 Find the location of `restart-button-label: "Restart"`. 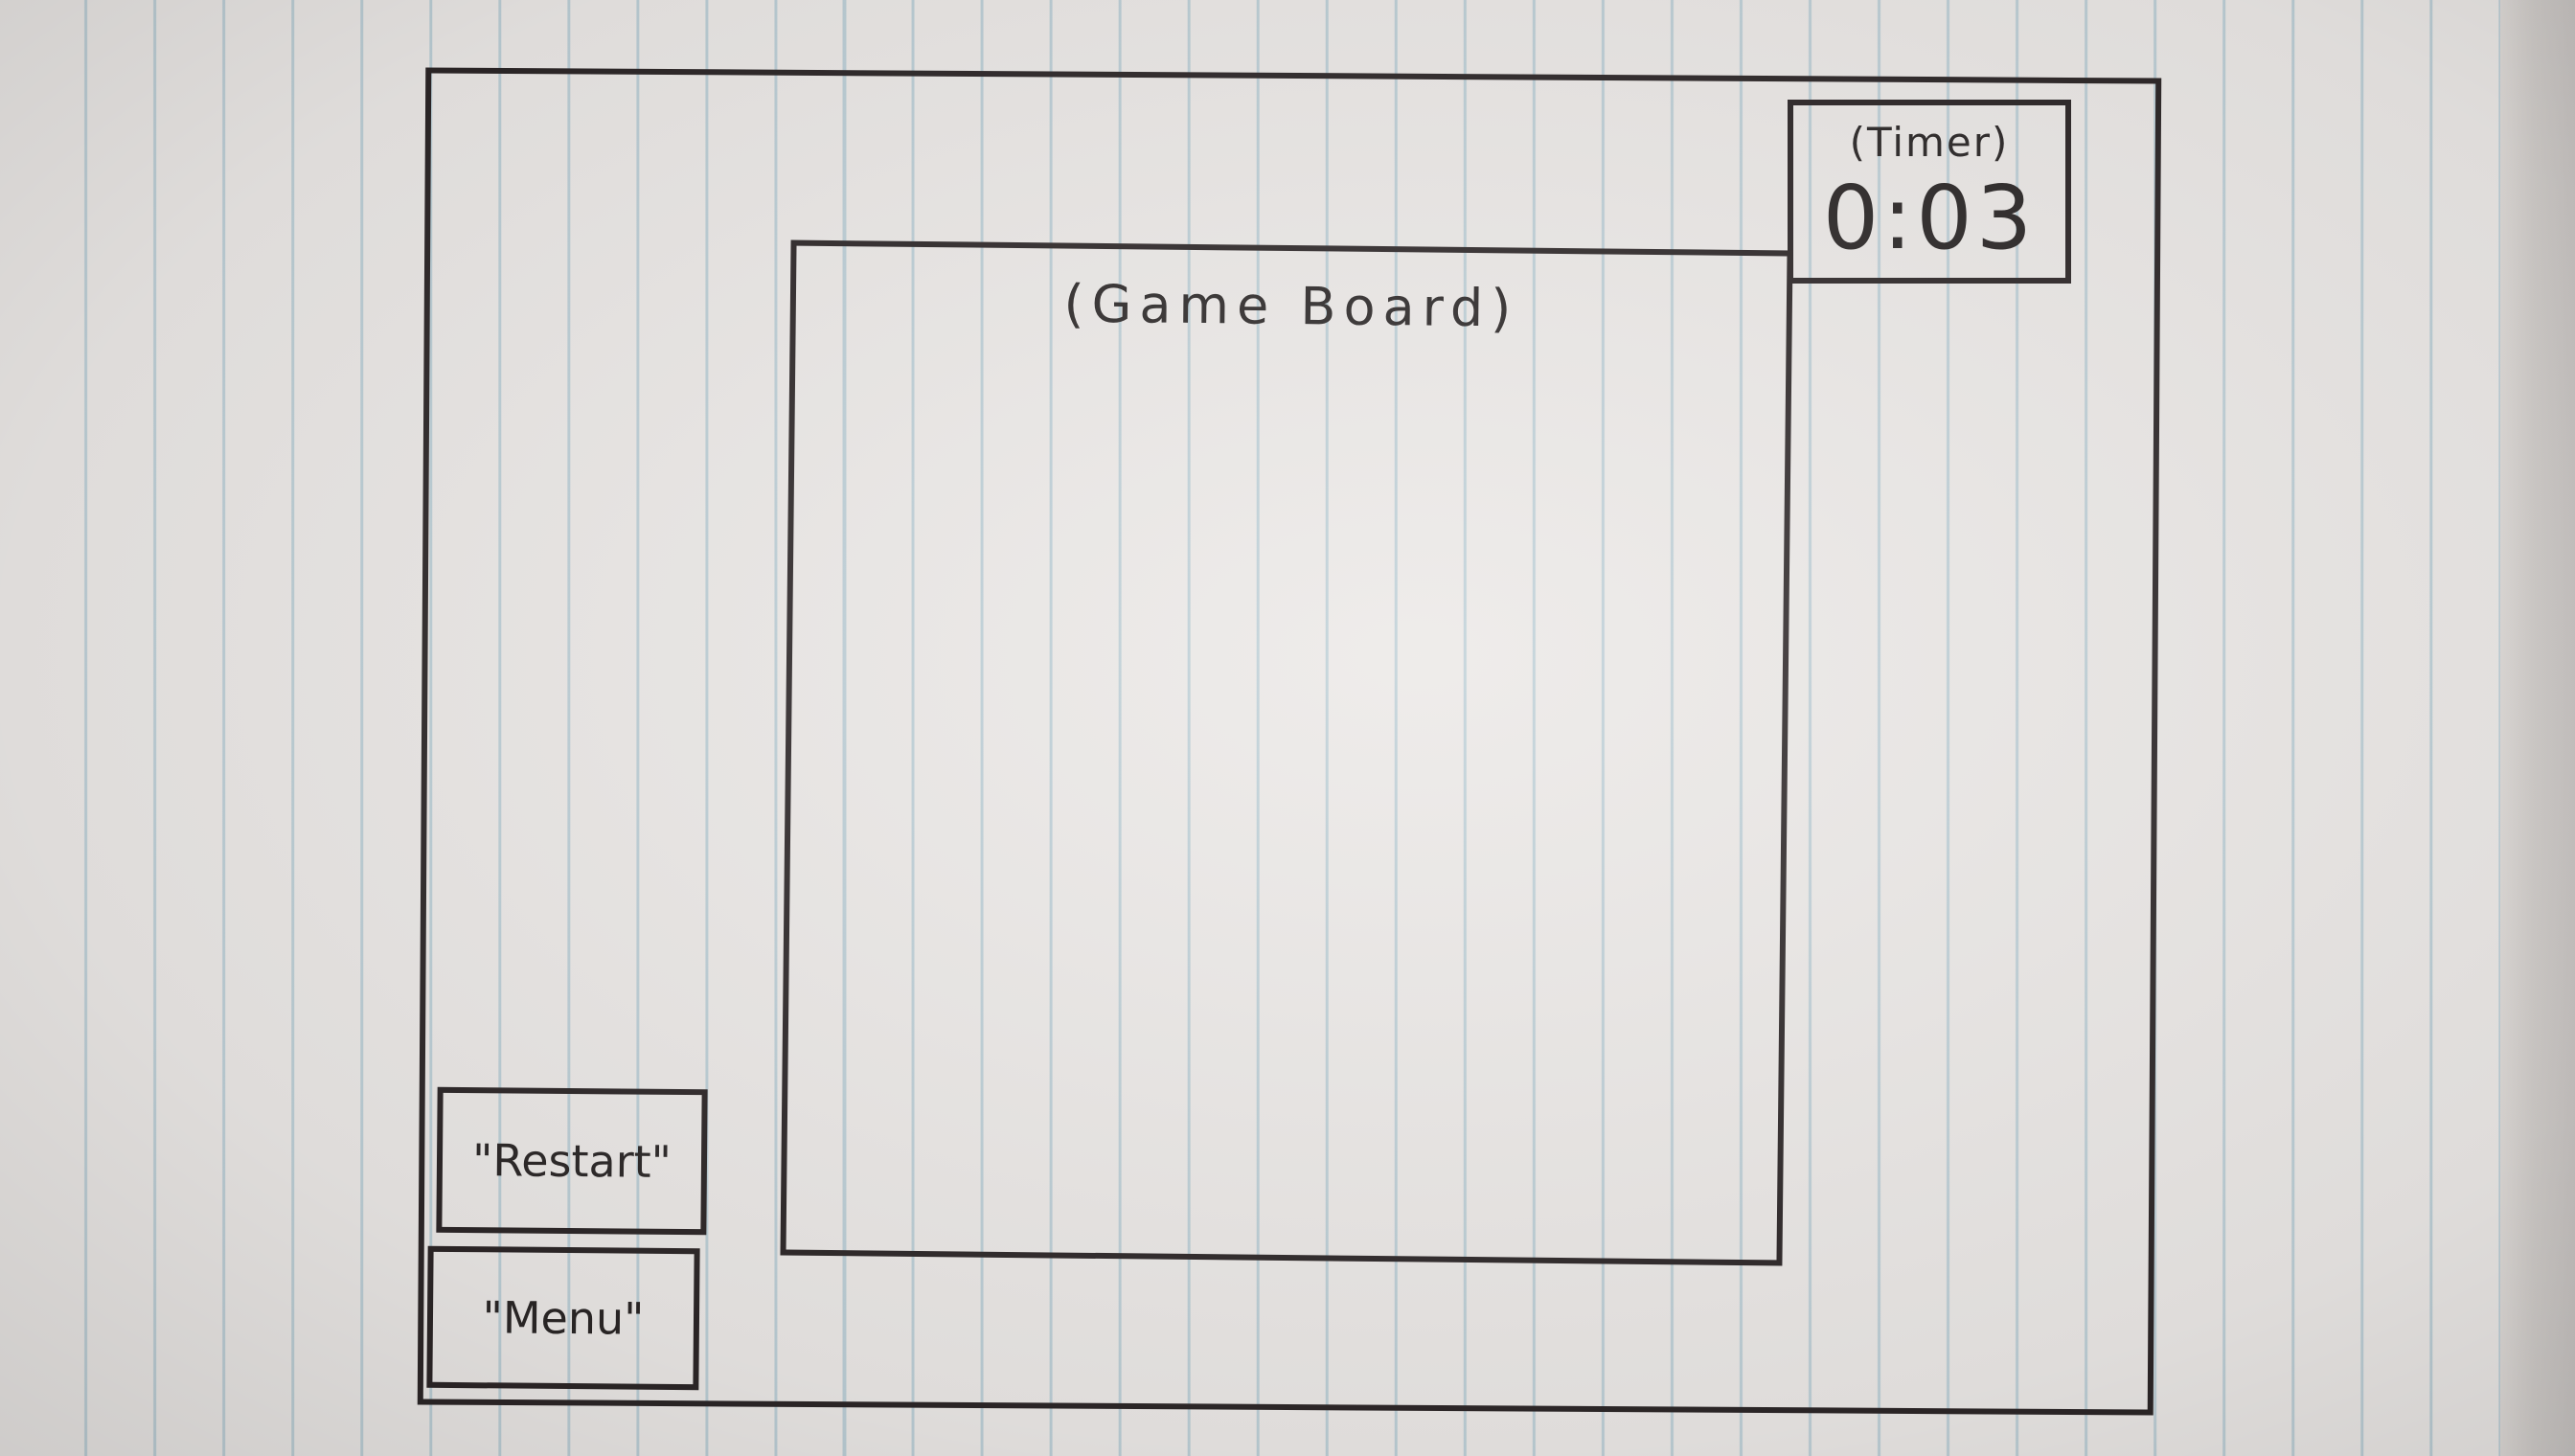

restart-button-label: "Restart" is located at coordinates (571, 1161).